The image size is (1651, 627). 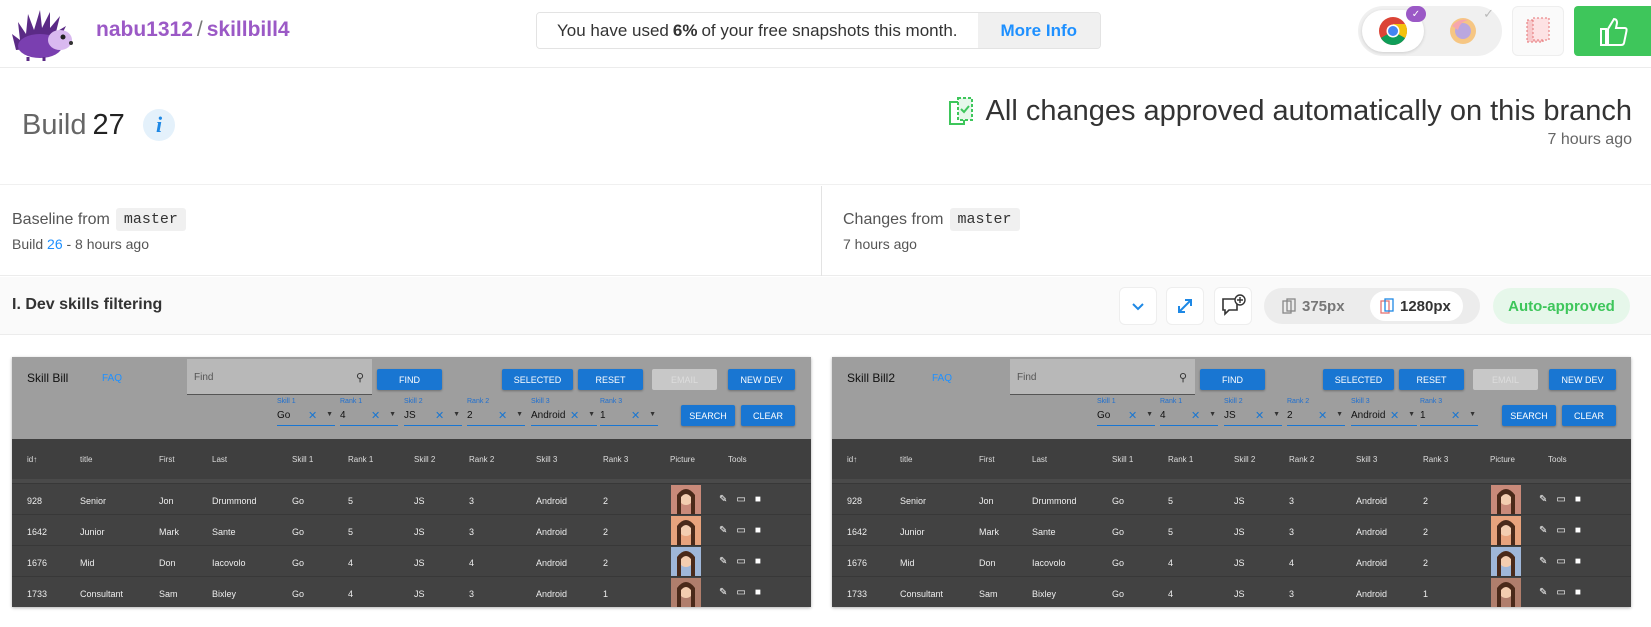 I want to click on table-cell: Drummond, so click(x=1054, y=501).